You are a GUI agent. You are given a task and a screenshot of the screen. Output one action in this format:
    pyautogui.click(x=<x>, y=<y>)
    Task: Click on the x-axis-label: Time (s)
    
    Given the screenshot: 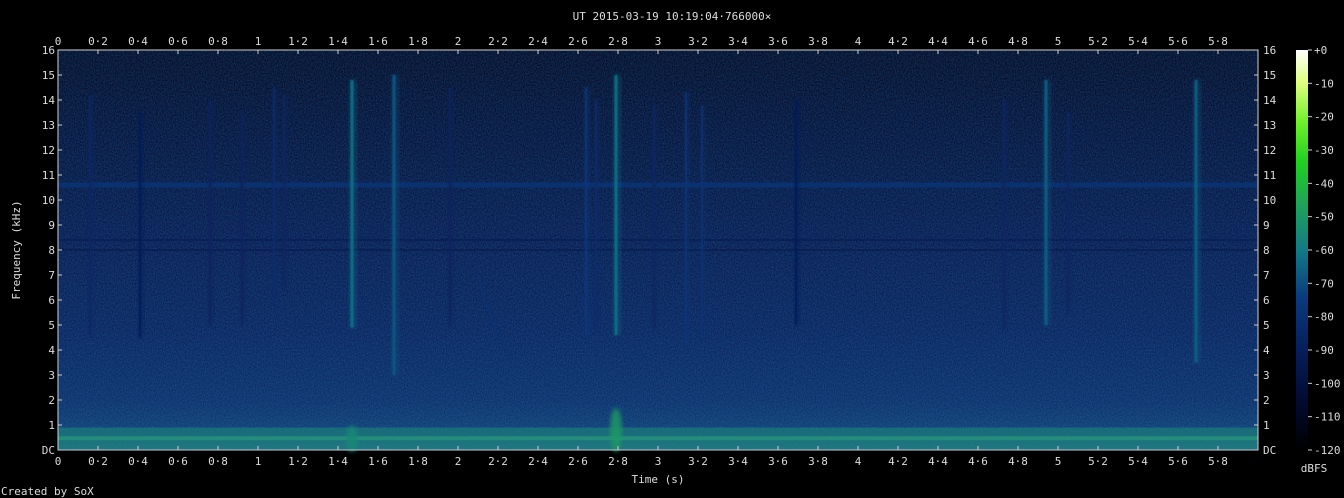 What is the action you would take?
    pyautogui.click(x=658, y=479)
    